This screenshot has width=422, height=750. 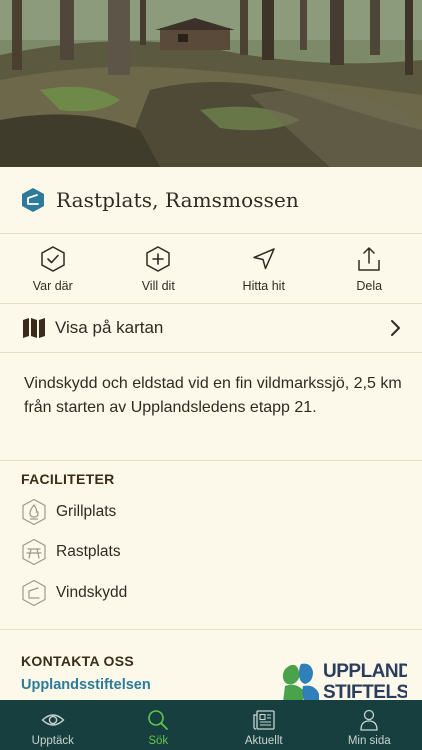 I want to click on share-label: Dela, so click(x=369, y=286).